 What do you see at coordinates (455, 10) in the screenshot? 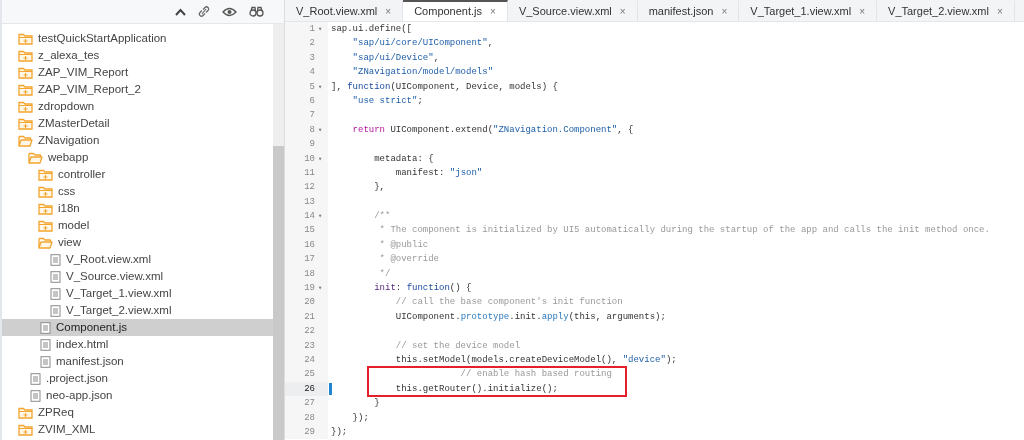
I see `editor-tab: Component.js ×` at bounding box center [455, 10].